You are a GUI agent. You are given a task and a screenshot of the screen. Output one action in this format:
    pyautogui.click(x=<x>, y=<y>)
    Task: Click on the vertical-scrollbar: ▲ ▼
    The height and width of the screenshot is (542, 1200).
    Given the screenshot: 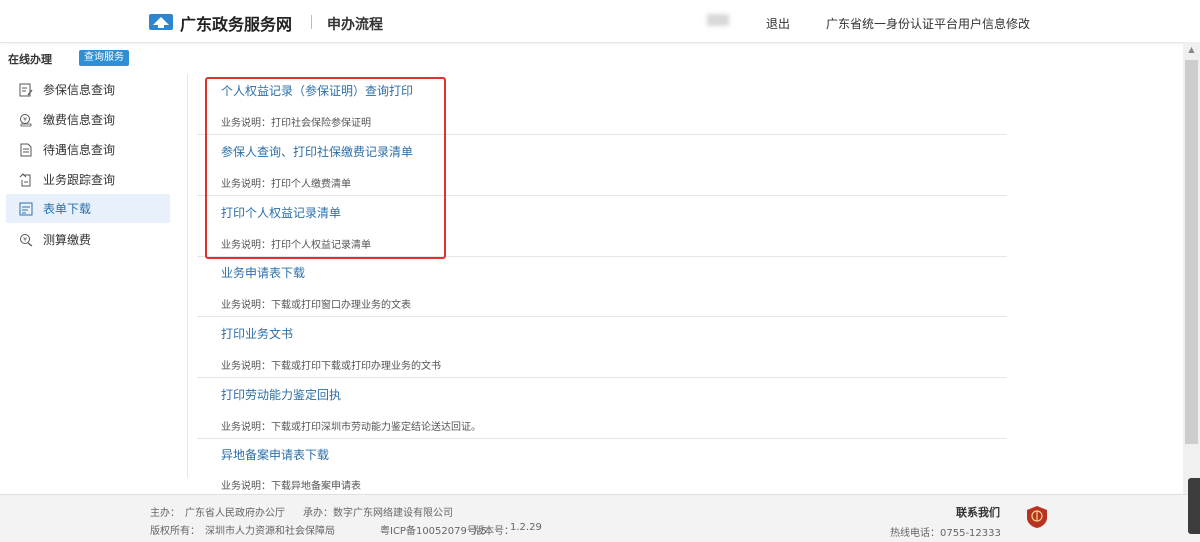 What is the action you would take?
    pyautogui.click(x=1191, y=268)
    